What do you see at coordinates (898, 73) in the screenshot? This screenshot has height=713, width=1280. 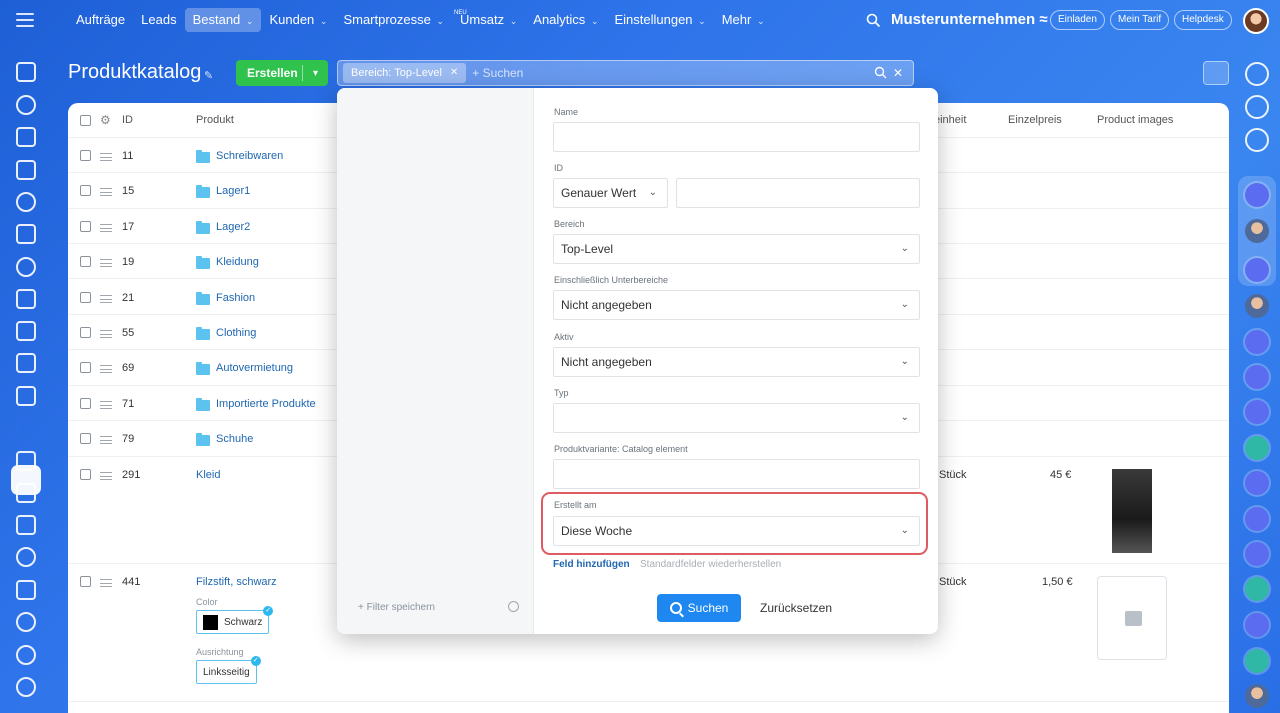 I see `clear-icon: ✕` at bounding box center [898, 73].